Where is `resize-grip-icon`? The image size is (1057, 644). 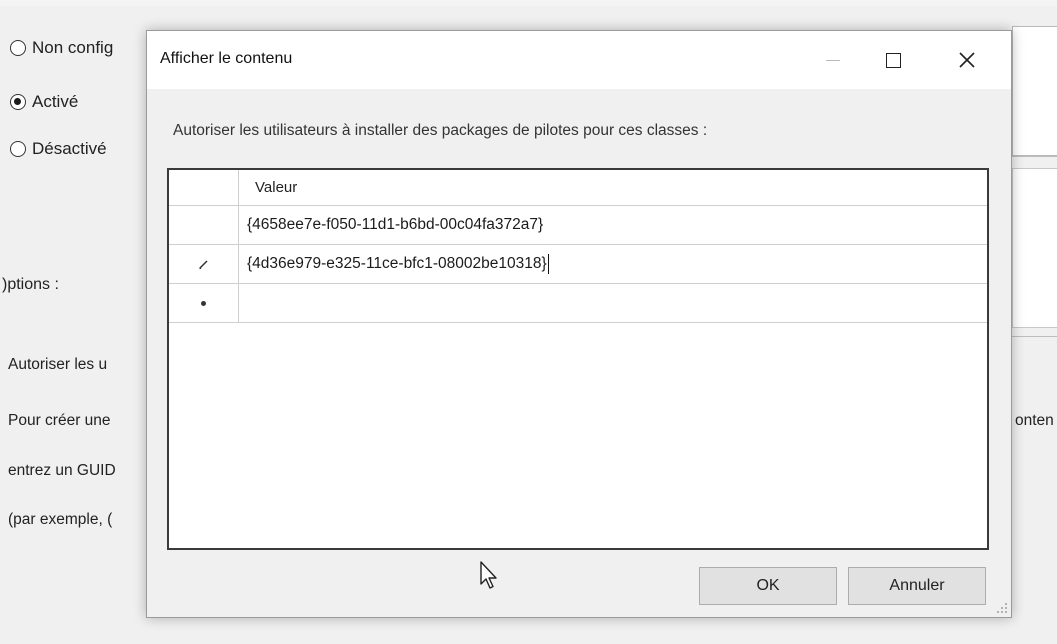
resize-grip-icon is located at coordinates (1002, 608).